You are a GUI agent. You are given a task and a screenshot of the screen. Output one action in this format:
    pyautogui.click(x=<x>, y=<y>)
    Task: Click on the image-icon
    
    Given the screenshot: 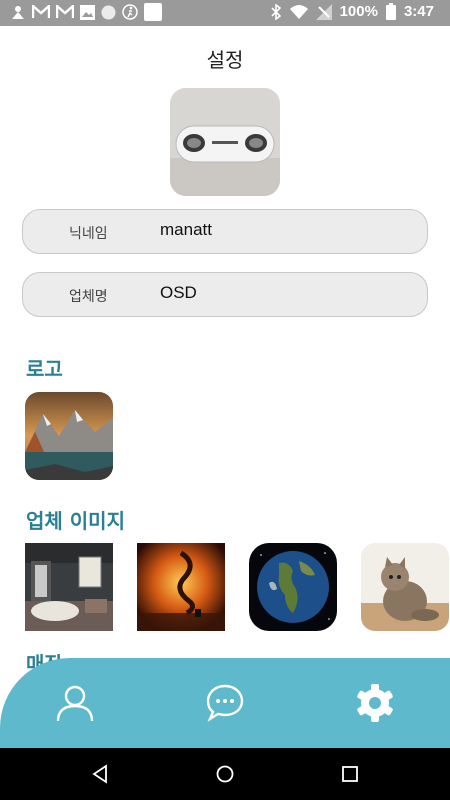 What is the action you would take?
    pyautogui.click(x=87, y=12)
    